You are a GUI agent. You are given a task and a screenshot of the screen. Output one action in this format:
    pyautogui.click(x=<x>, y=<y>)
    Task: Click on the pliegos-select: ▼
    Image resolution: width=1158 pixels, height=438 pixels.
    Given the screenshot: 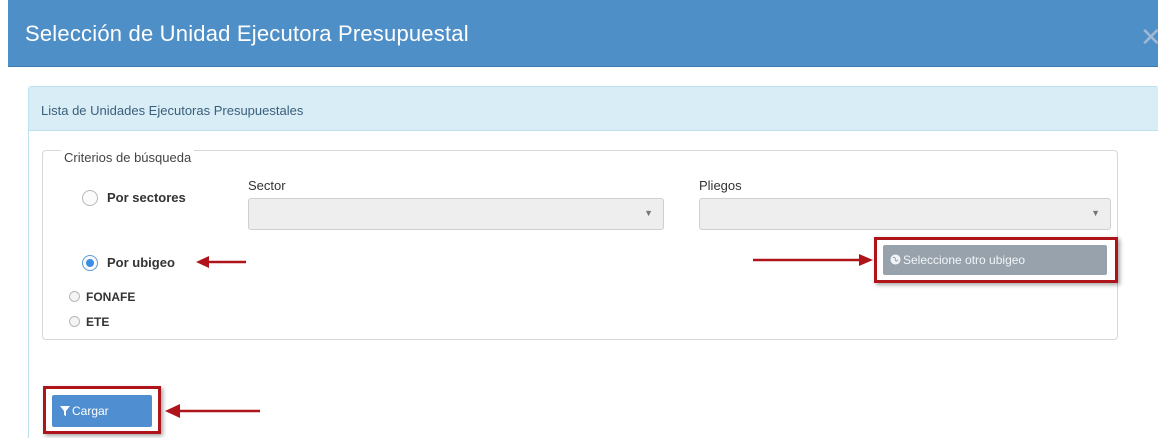 What is the action you would take?
    pyautogui.click(x=905, y=214)
    